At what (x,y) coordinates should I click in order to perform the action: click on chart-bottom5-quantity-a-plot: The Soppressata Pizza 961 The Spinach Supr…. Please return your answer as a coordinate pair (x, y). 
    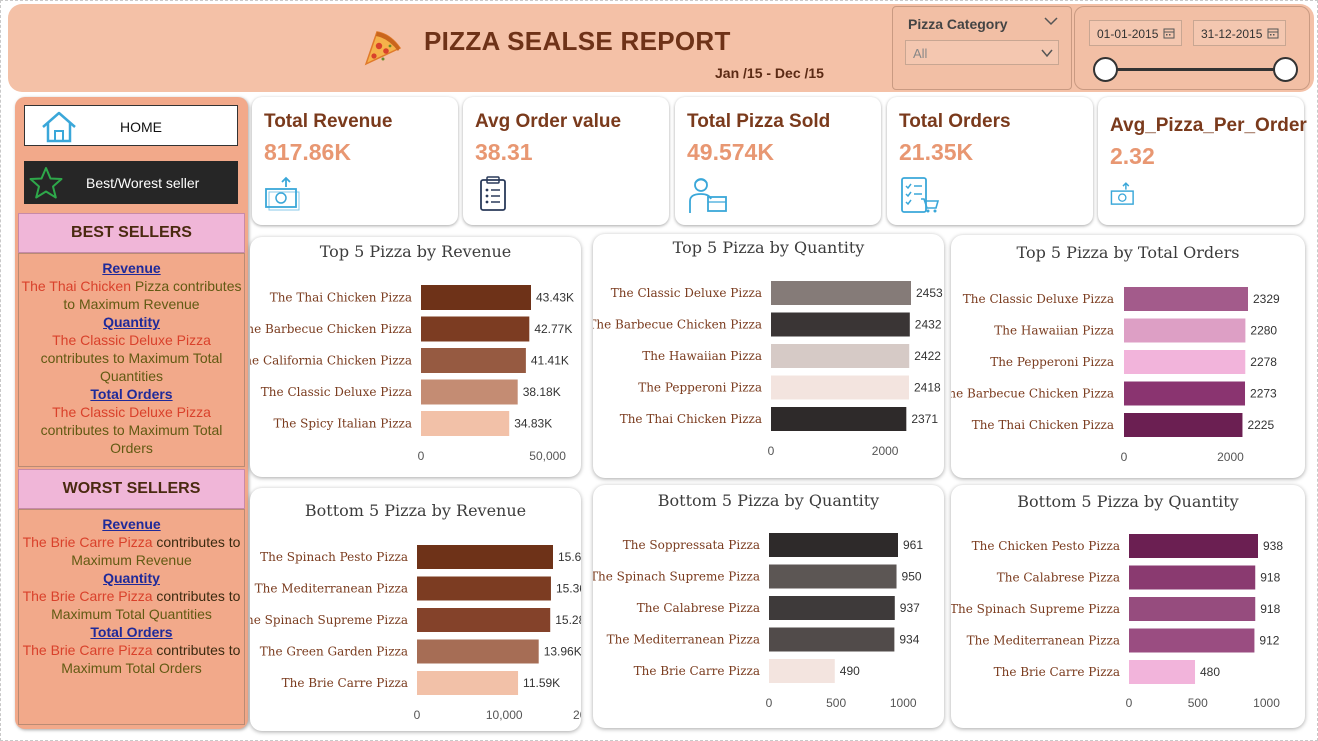
    Looking at the image, I should click on (758, 621).